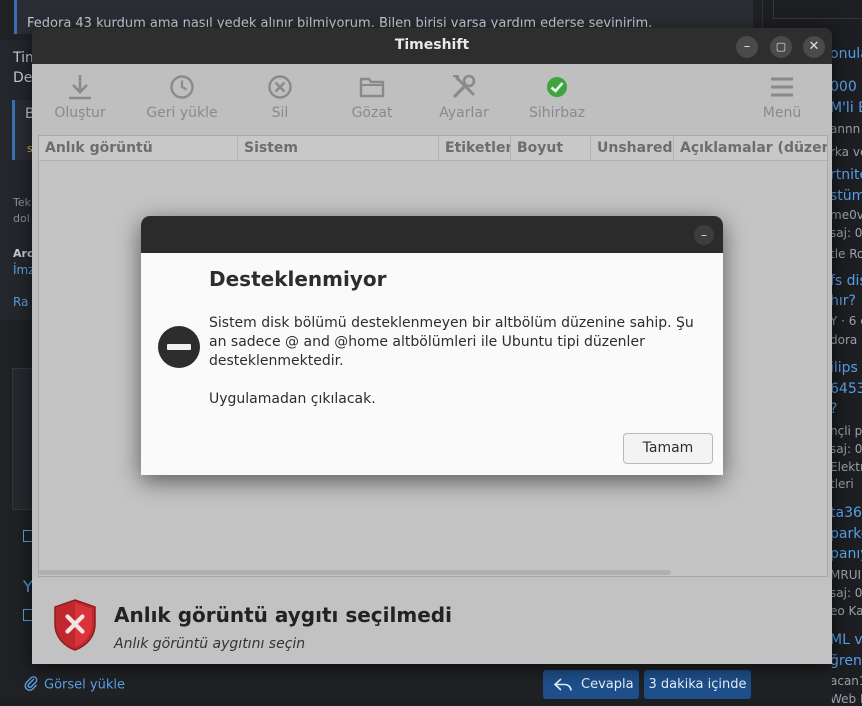  Describe the element at coordinates (84, 685) in the screenshot. I see `upload-image-label: Görsel yükle` at that location.